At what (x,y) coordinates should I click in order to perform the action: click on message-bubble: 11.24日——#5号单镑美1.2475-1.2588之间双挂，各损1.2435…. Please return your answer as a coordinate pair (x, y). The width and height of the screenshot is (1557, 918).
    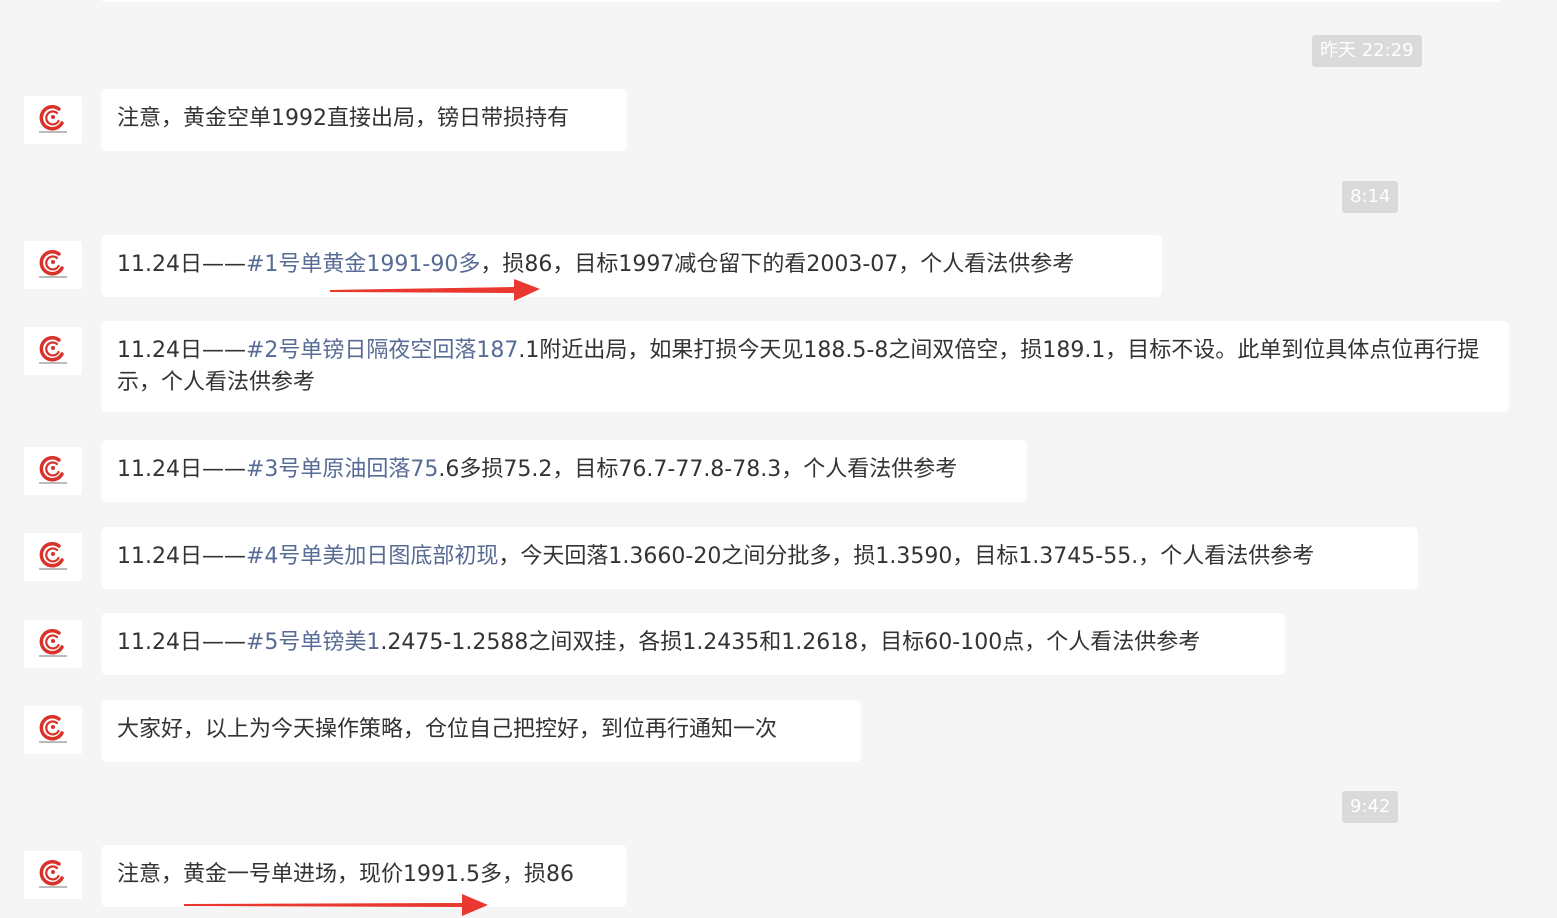
    Looking at the image, I should click on (693, 644).